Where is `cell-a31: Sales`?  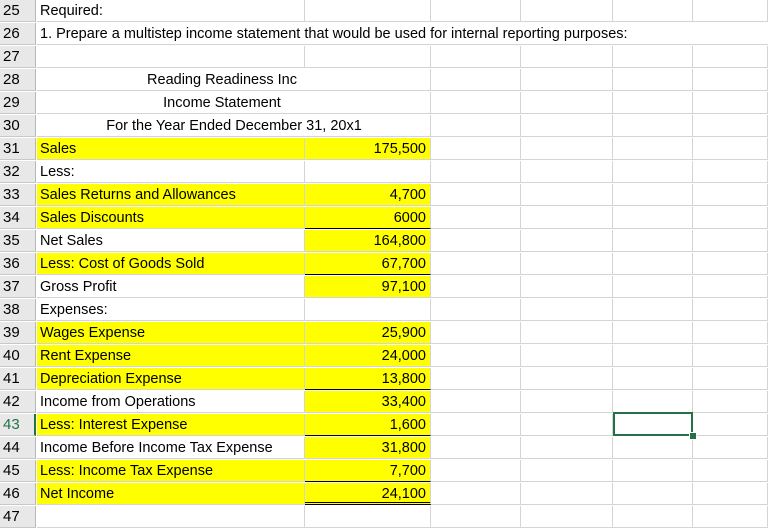 cell-a31: Sales is located at coordinates (171, 149).